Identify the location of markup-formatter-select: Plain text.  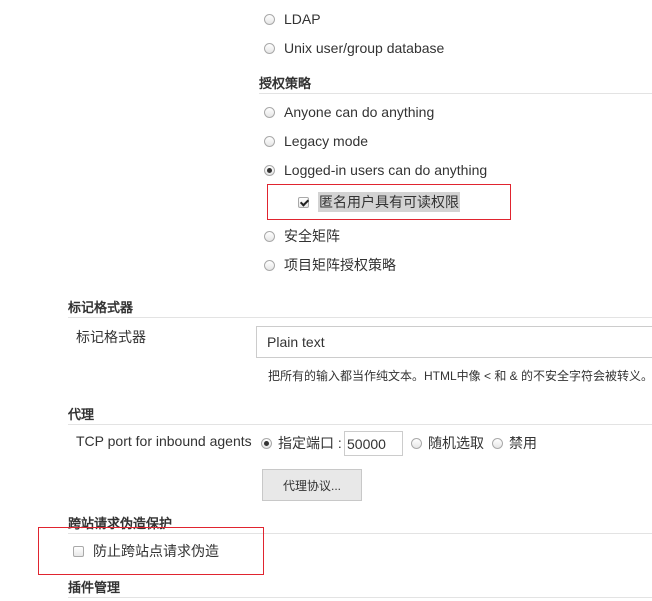
(454, 342).